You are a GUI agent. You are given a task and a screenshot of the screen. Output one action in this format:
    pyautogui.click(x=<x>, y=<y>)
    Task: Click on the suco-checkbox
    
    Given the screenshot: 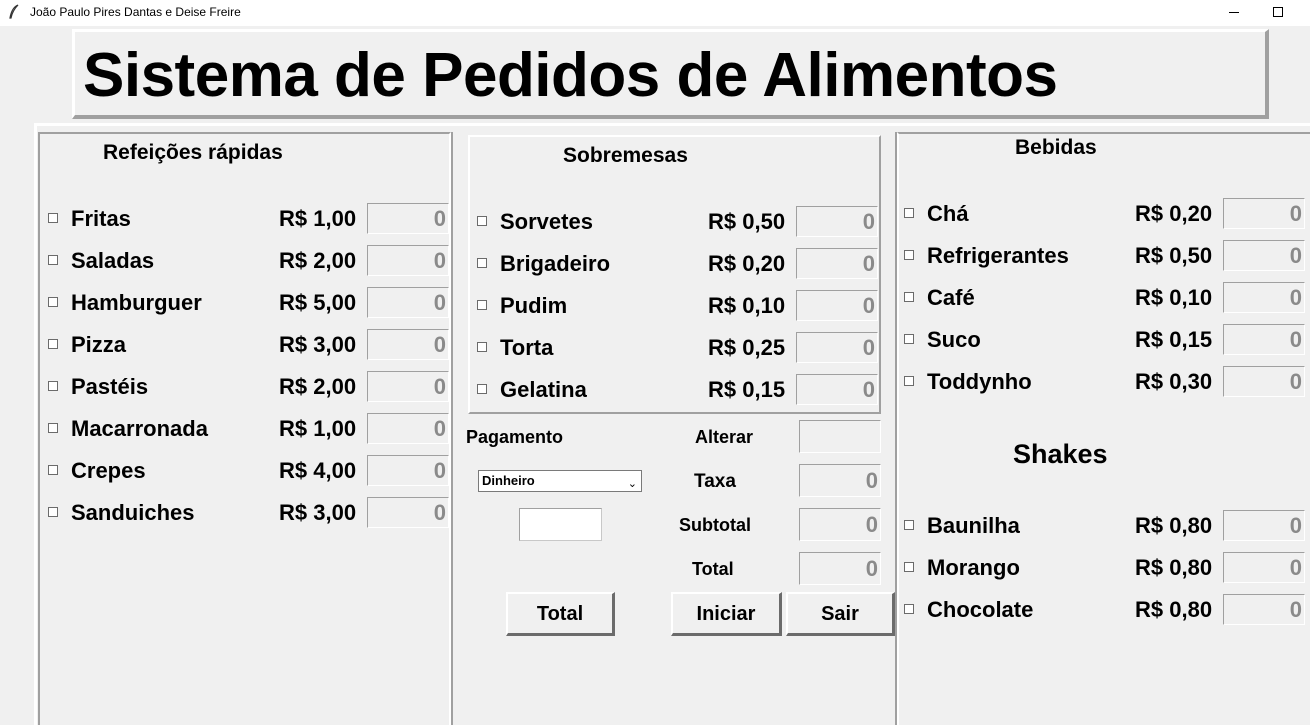 What is the action you would take?
    pyautogui.click(x=909, y=339)
    